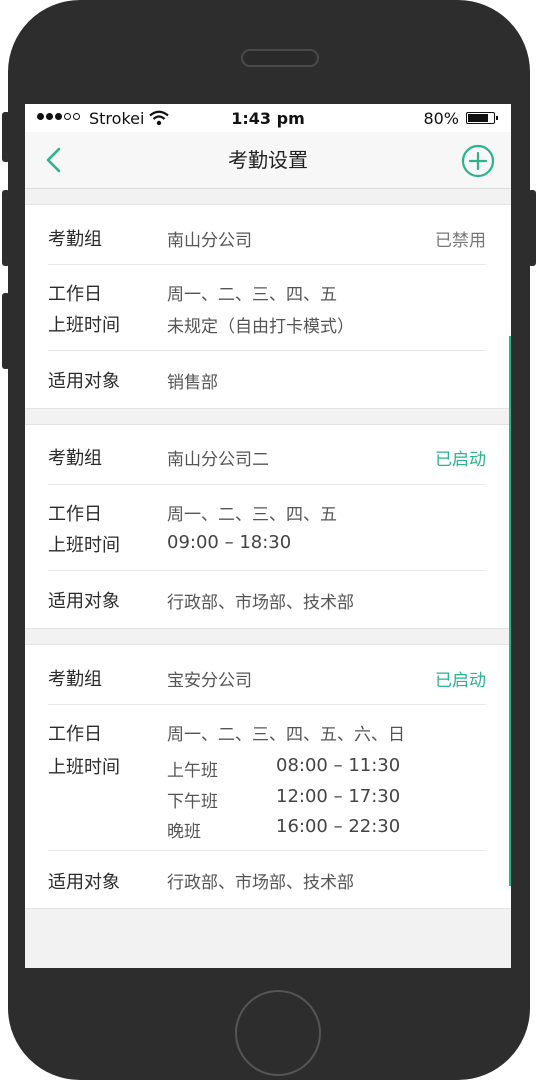  I want to click on volume-up-button, so click(6, 228).